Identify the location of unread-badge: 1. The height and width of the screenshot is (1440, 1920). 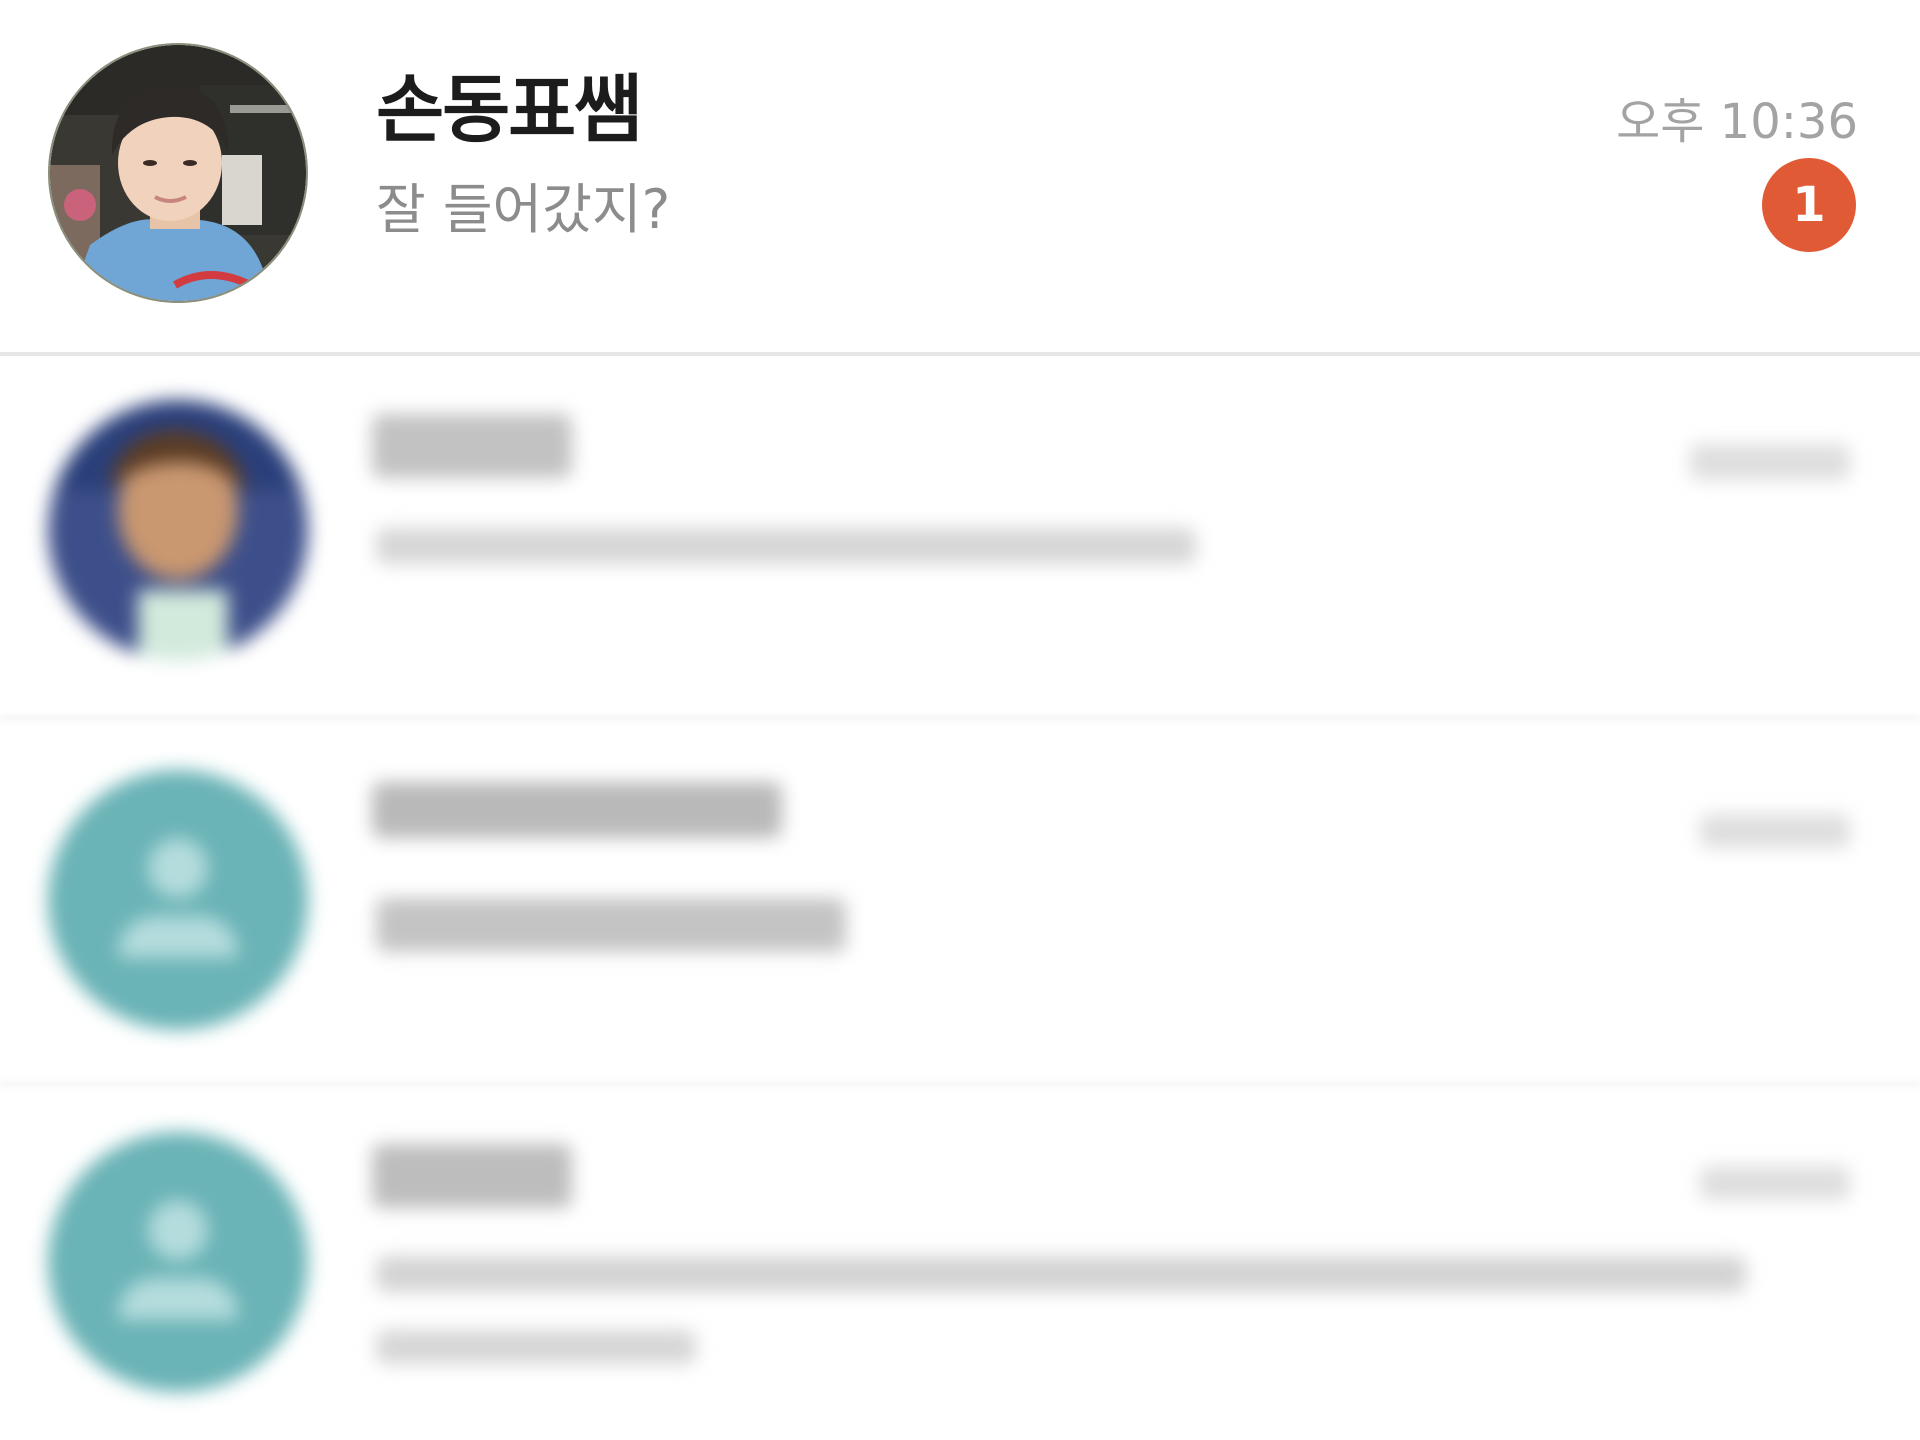
(1809, 205).